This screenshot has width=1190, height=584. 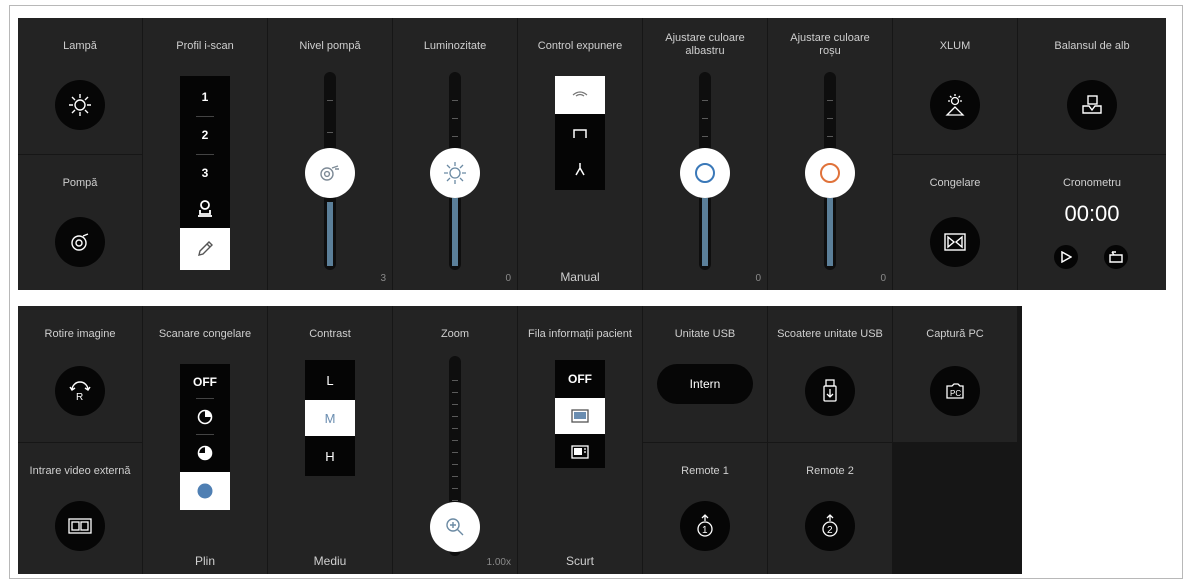 I want to click on blue-adjust-slider-knob, so click(x=705, y=173).